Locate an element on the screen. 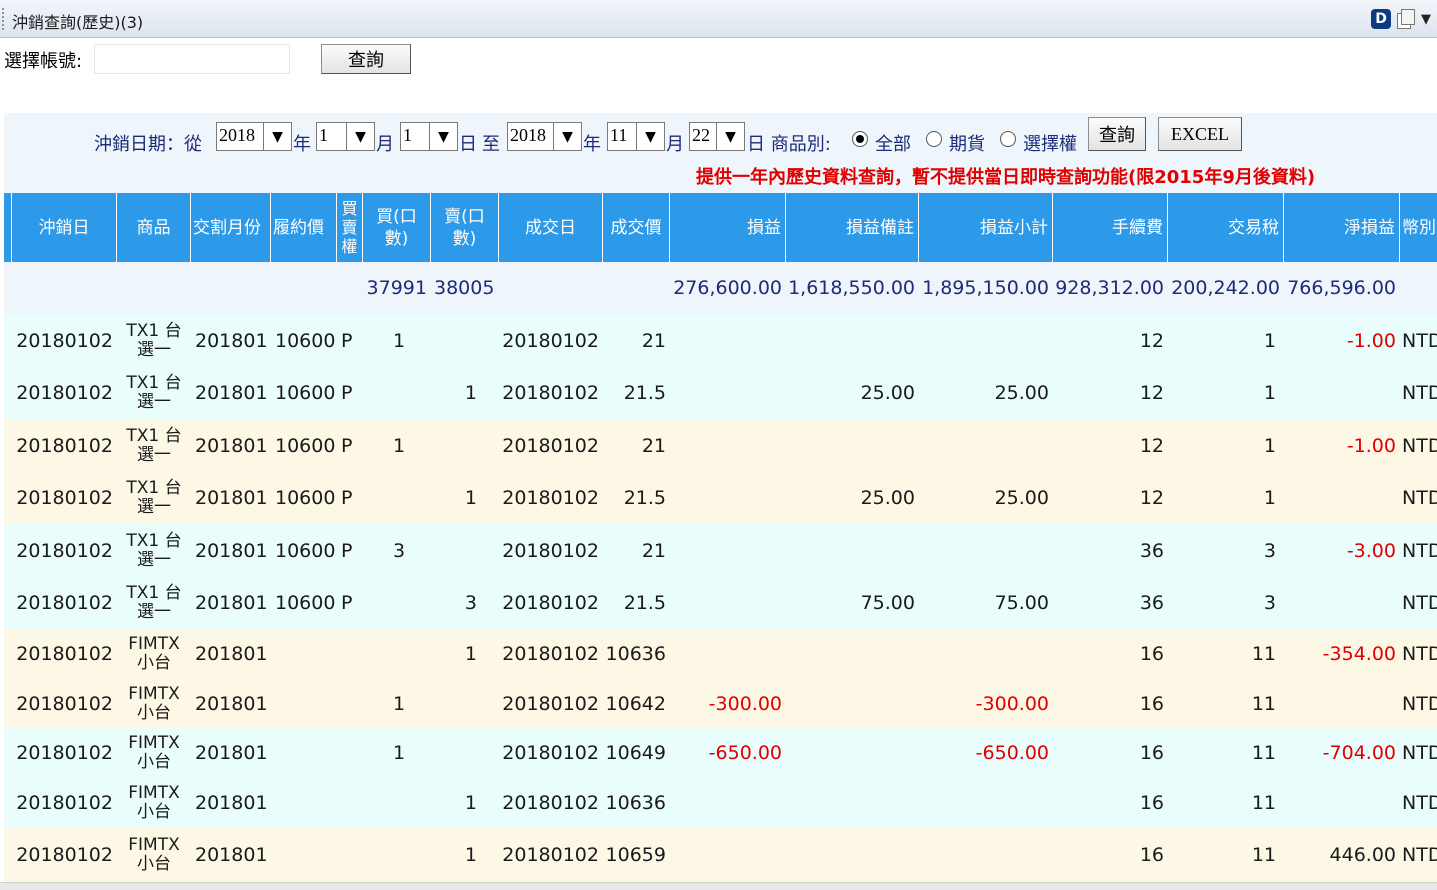 This screenshot has height=890, width=1437. excel-export-button: EXCEL is located at coordinates (1200, 134).